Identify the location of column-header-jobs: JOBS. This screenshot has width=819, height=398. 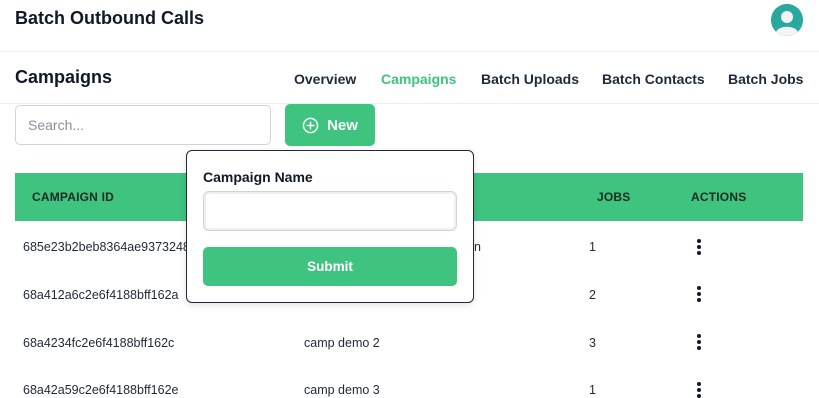
(614, 197).